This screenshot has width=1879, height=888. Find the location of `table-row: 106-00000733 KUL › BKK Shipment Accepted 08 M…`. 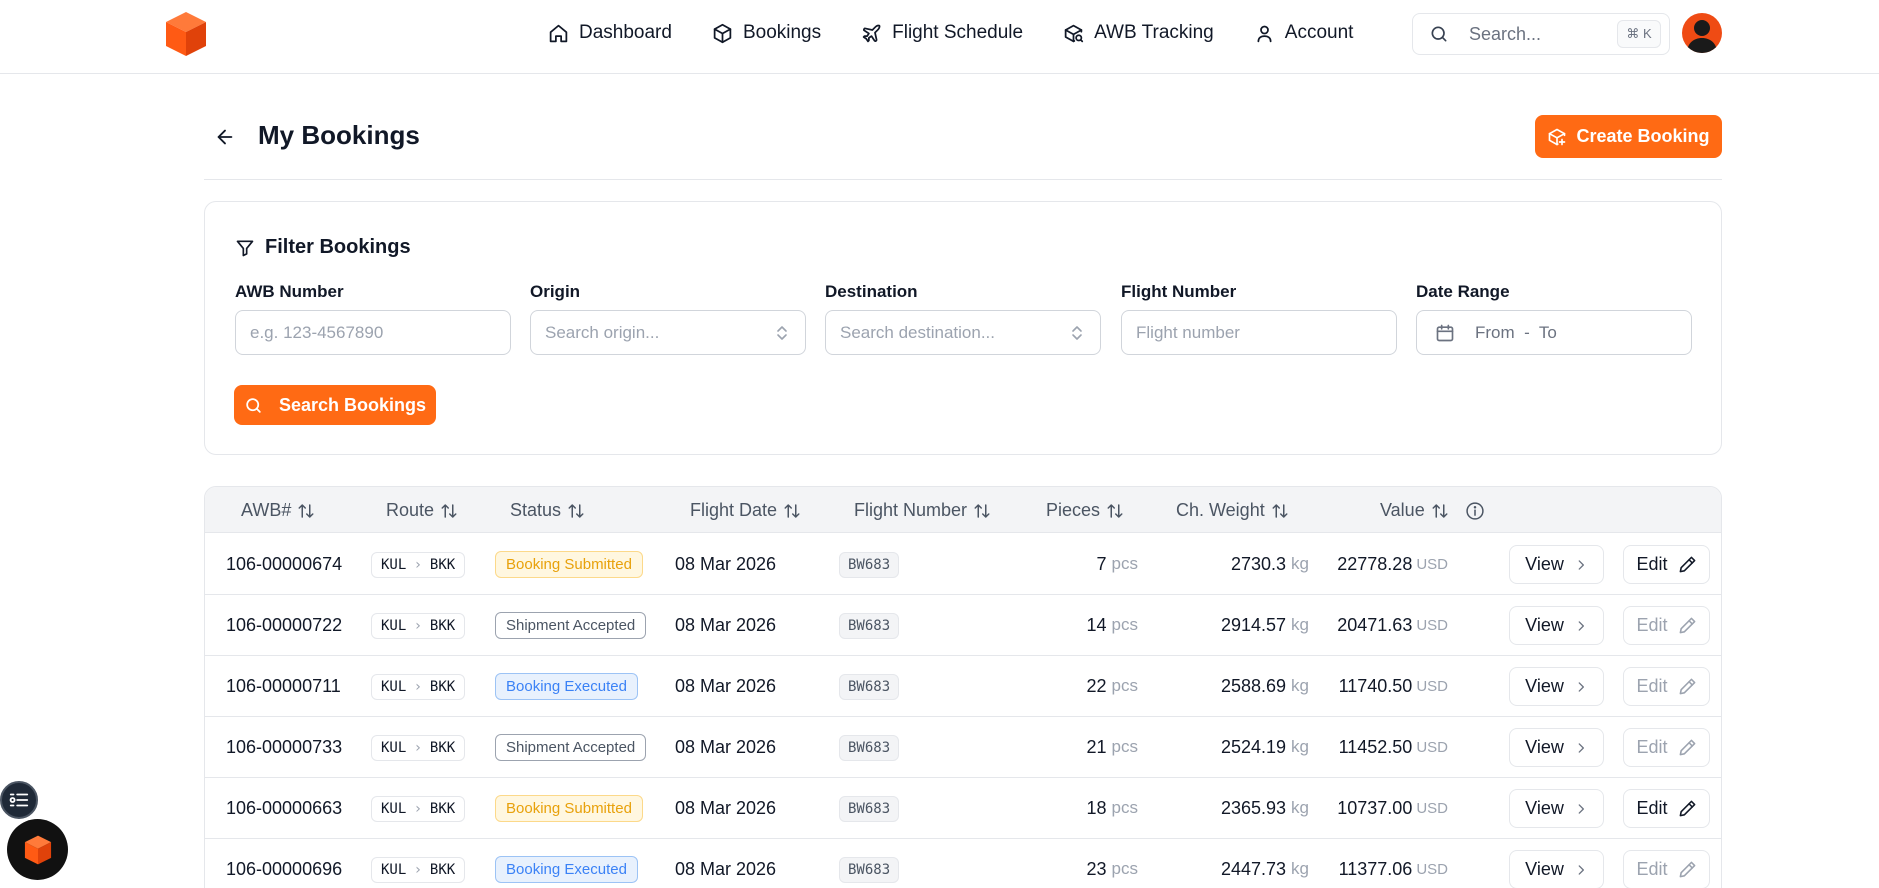

table-row: 106-00000733 KUL › BKK Shipment Accepted 08 M… is located at coordinates (963, 747).